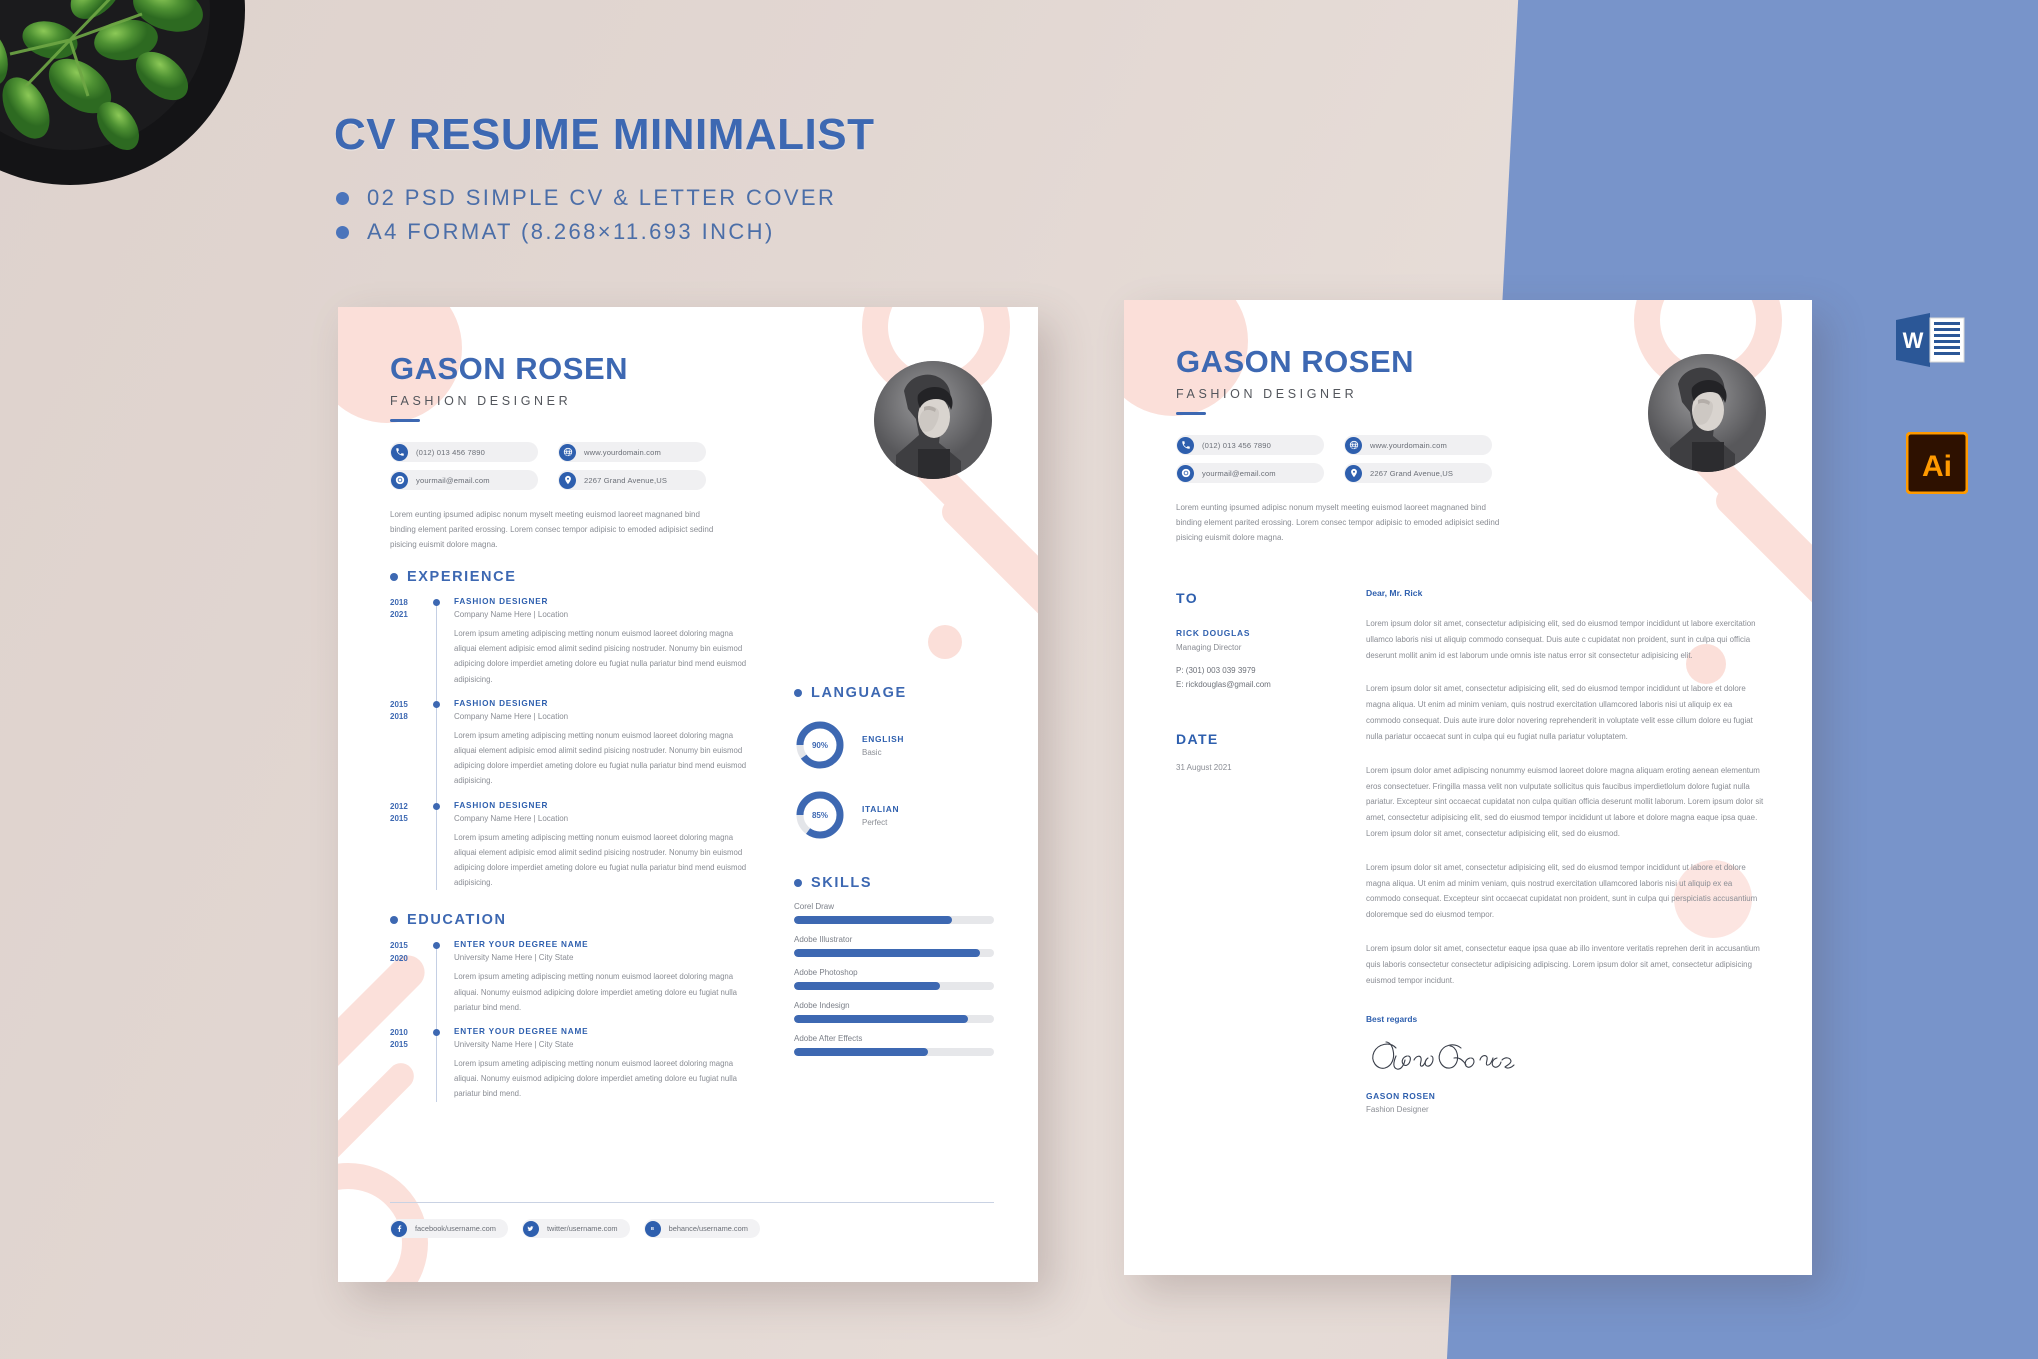  I want to click on cl-recipient-role: Managing Director, so click(1209, 647).